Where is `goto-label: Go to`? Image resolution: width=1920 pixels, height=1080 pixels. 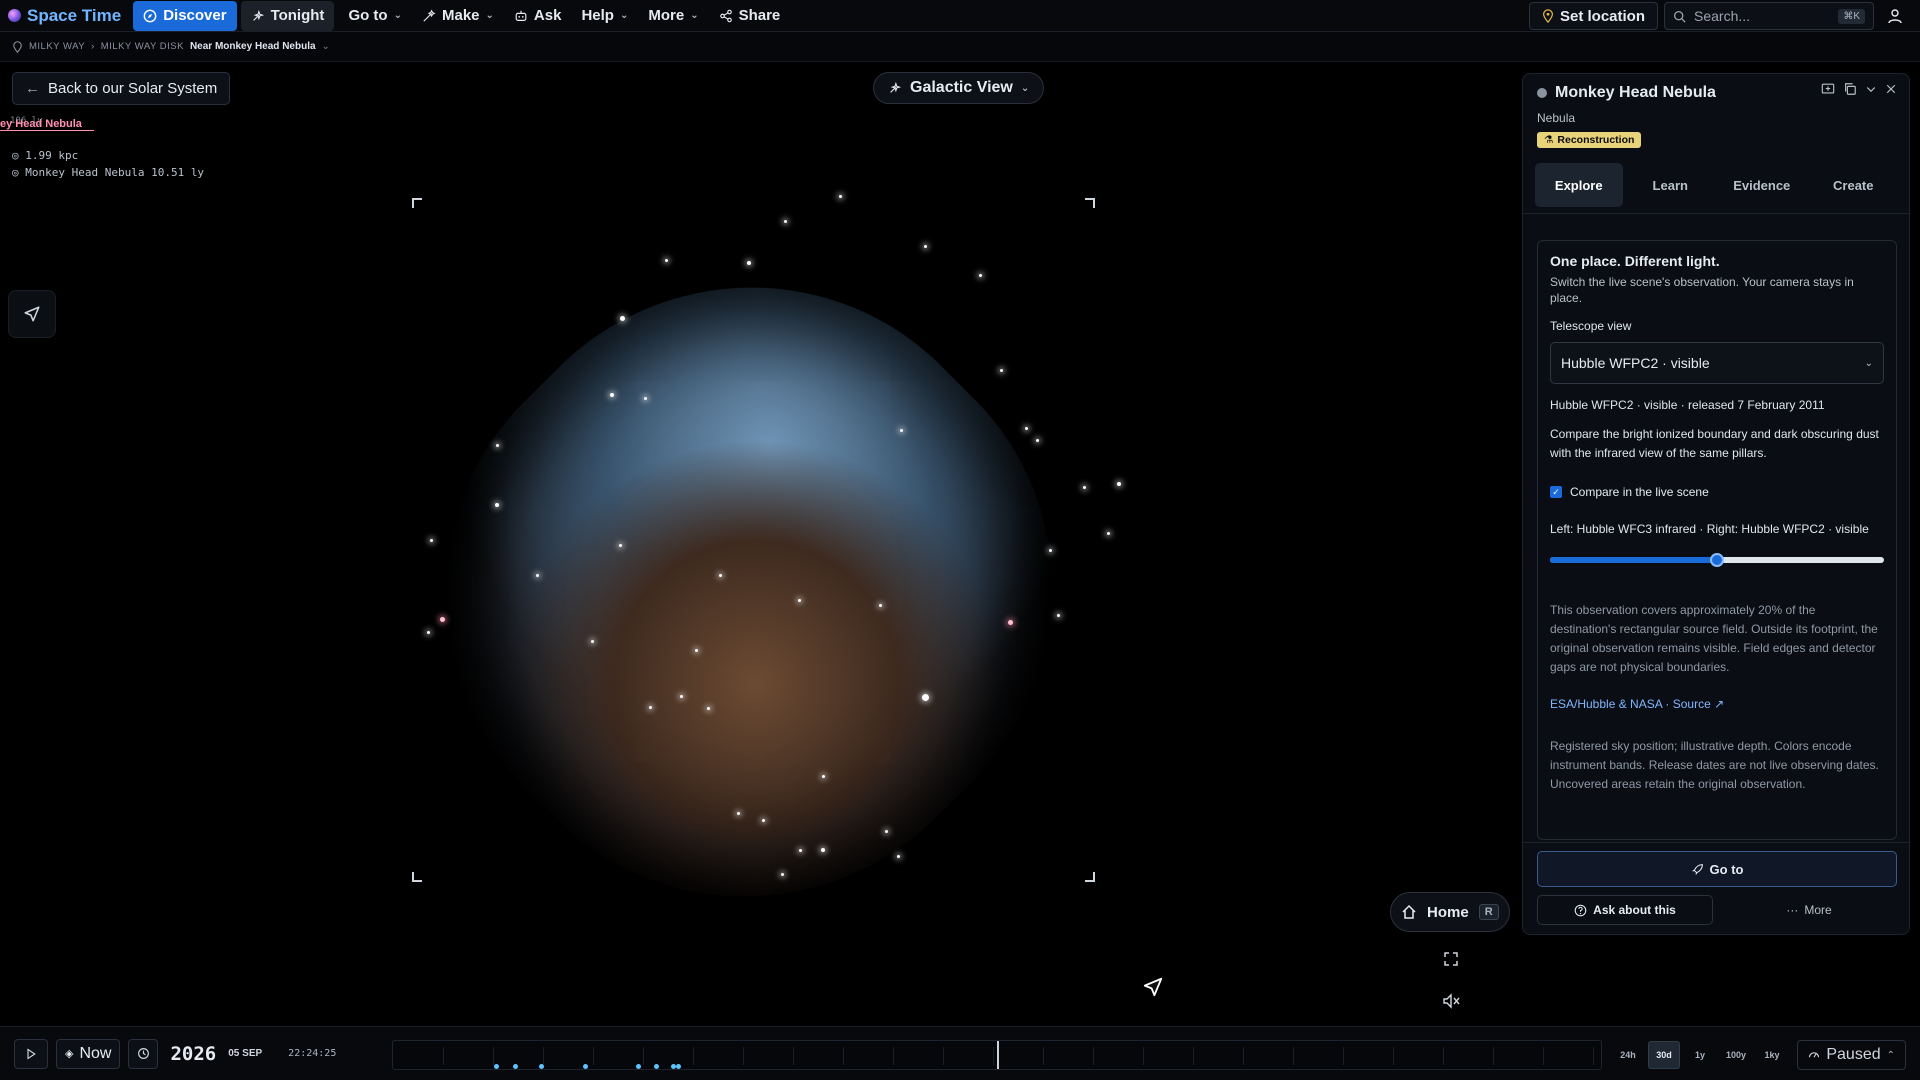 goto-label: Go to is located at coordinates (1726, 869).